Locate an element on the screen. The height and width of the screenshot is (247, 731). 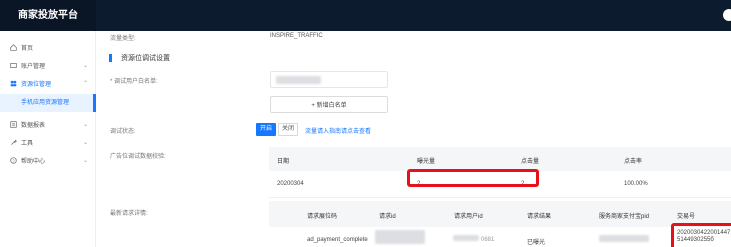
debug-on-button: 开启 is located at coordinates (266, 129).